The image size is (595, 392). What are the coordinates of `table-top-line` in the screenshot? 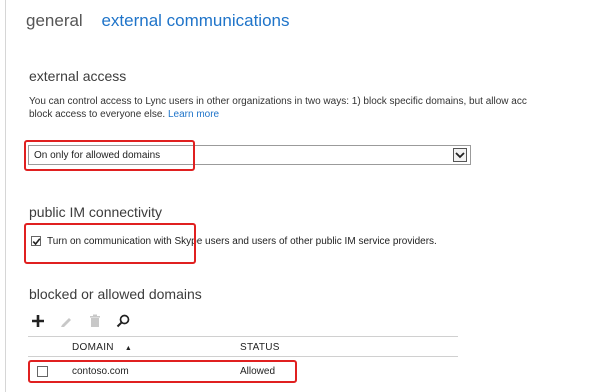 It's located at (243, 336).